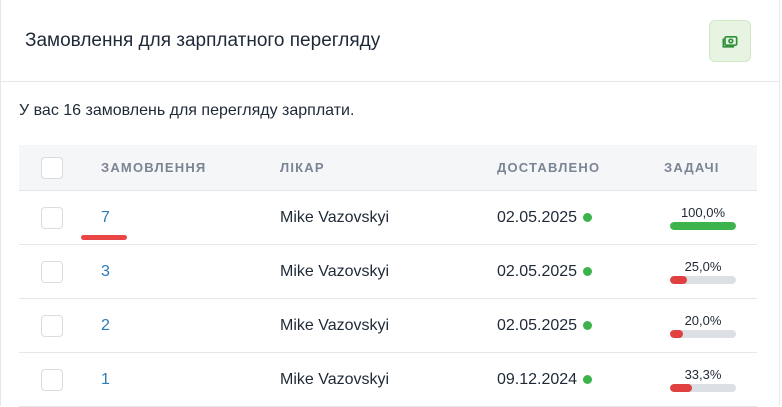 The width and height of the screenshot is (782, 407). I want to click on table-row: 1 Mike Vazovskyi 09.12.2024 33,3%, so click(388, 380).